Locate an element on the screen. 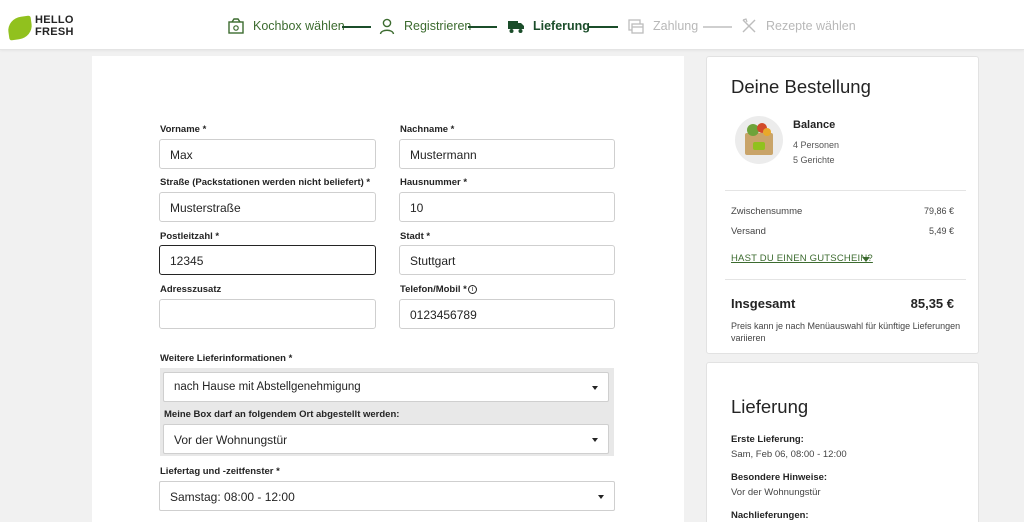 Image resolution: width=1024 pixels, height=522 pixels. telefon-label-wrap: Telefon/Mobil * i is located at coordinates (438, 289).